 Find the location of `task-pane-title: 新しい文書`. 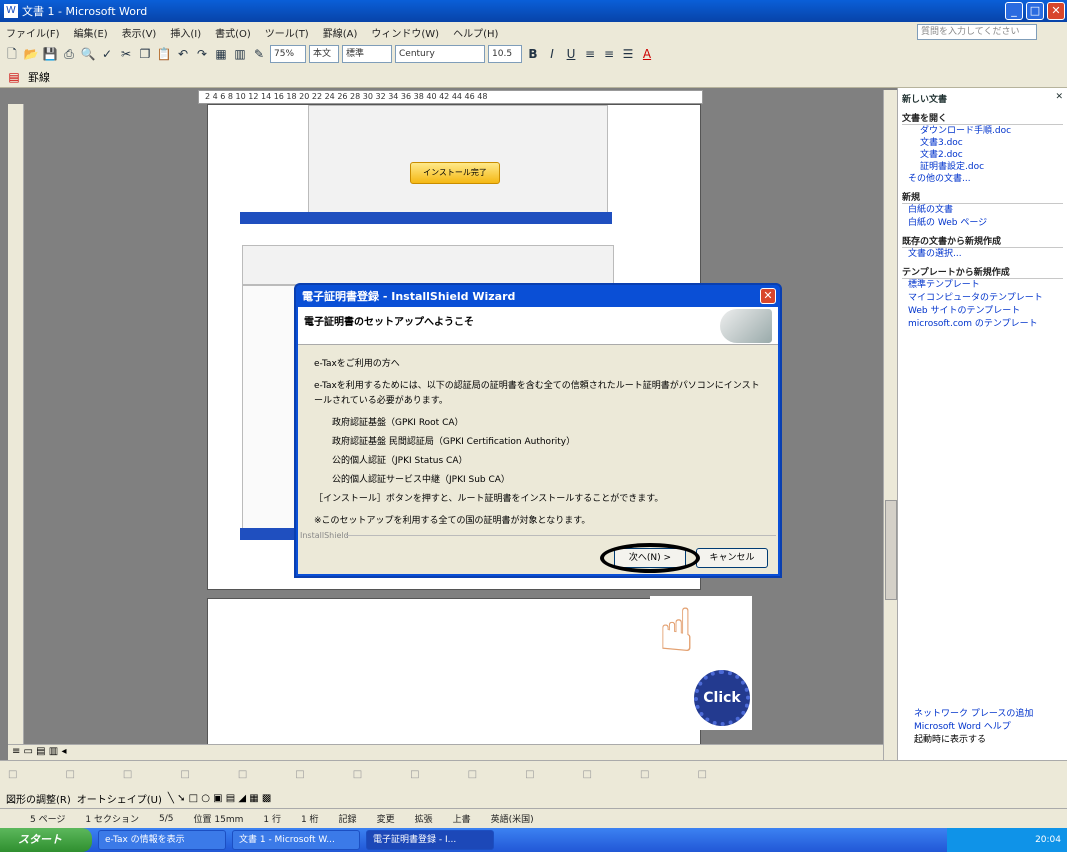

task-pane-title: 新しい文書 is located at coordinates (925, 100).